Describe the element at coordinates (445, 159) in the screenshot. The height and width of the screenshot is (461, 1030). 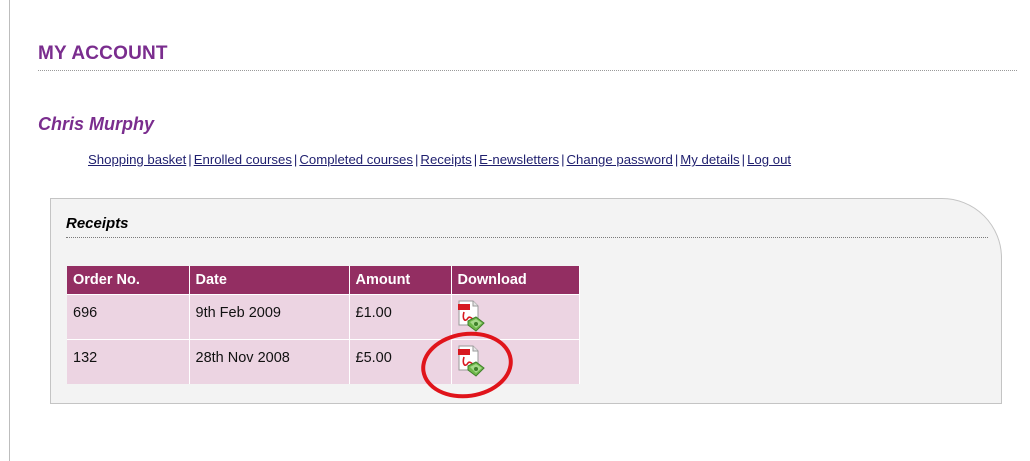
I see `nav-link-receipts: Receipts` at that location.